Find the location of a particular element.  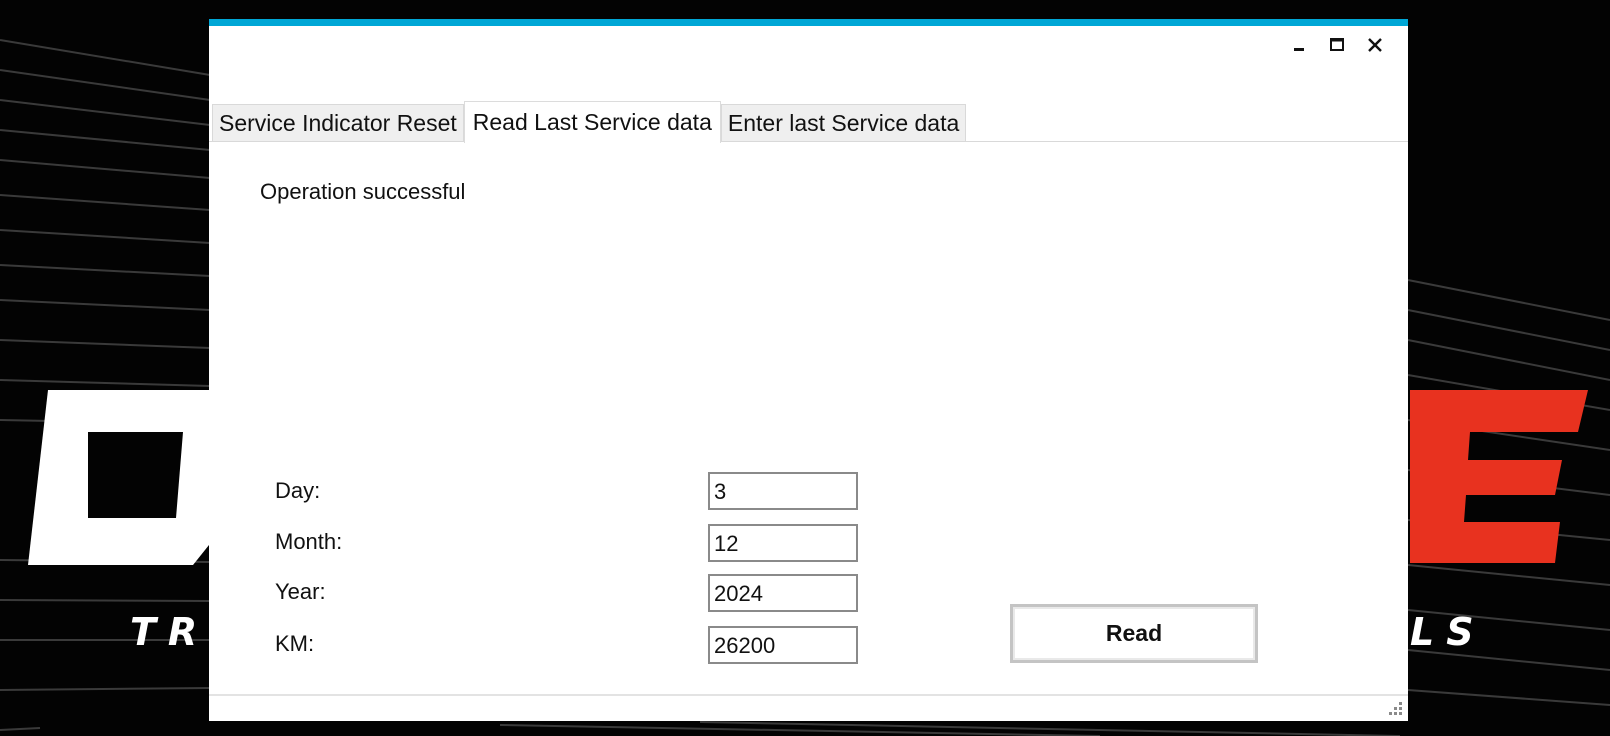

brand-logo-right-letter is located at coordinates (1499, 476).